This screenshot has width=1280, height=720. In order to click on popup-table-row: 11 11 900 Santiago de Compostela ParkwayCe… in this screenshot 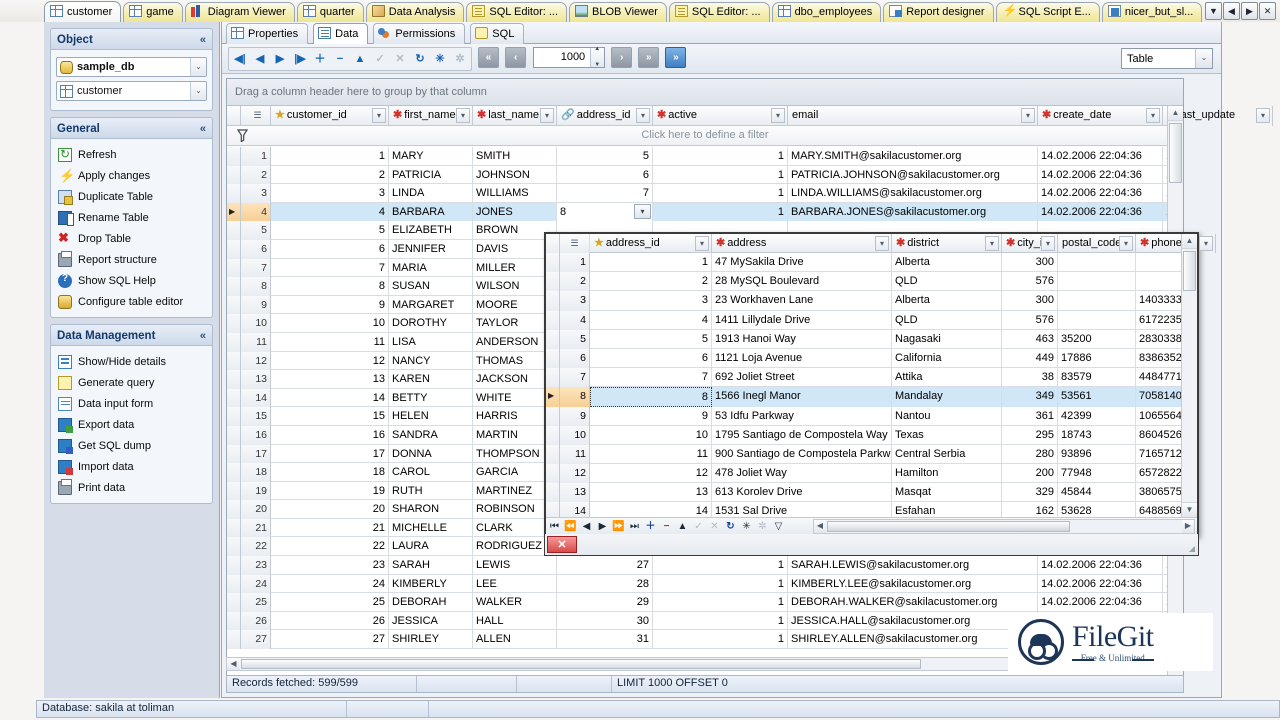, I will do `click(871, 454)`.